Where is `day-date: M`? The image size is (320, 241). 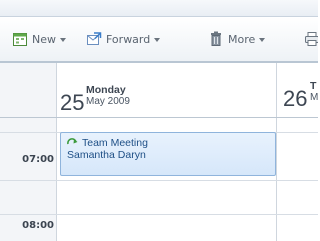 day-date: M is located at coordinates (314, 97).